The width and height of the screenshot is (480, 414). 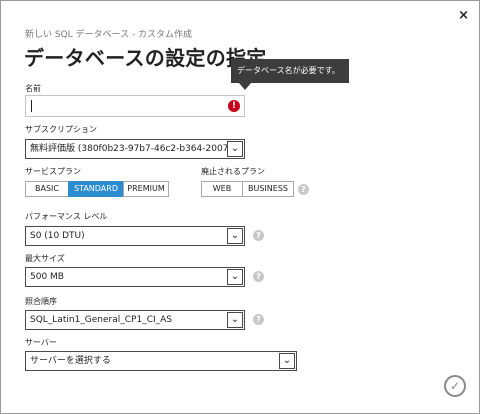 What do you see at coordinates (135, 277) in the screenshot?
I see `max-size-select: 500 MB ⌄` at bounding box center [135, 277].